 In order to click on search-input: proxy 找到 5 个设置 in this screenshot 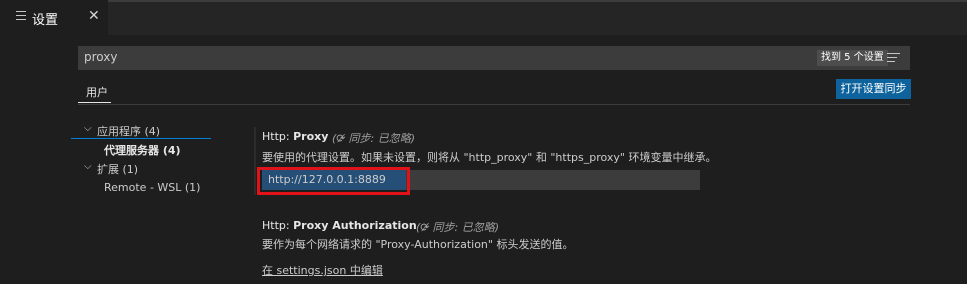, I will do `click(494, 58)`.